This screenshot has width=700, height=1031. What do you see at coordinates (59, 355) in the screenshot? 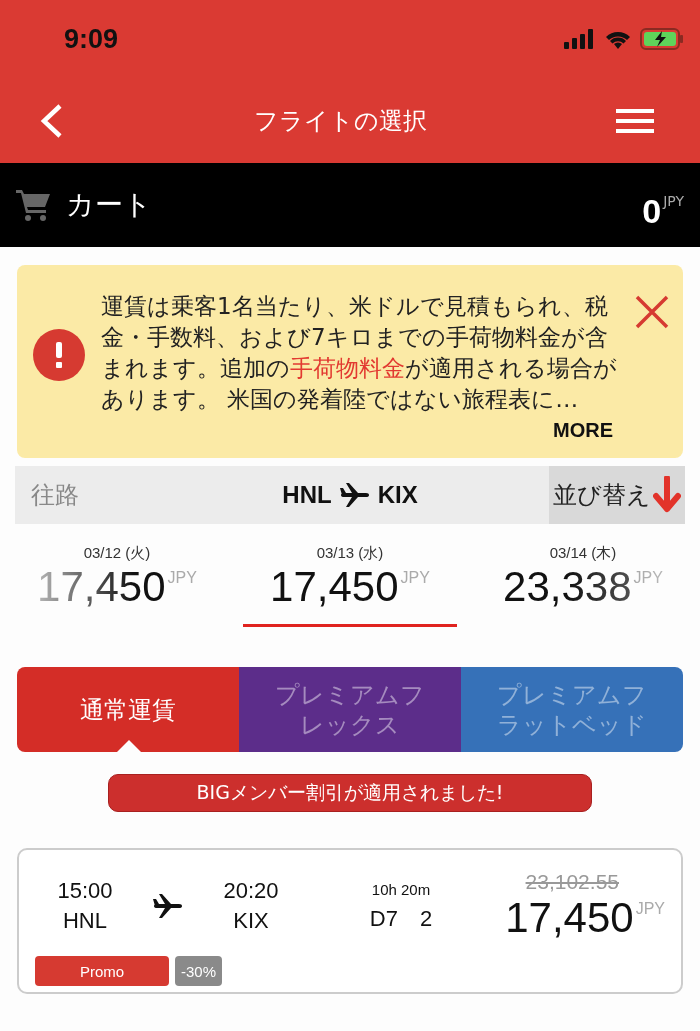
I see `warning-icon` at bounding box center [59, 355].